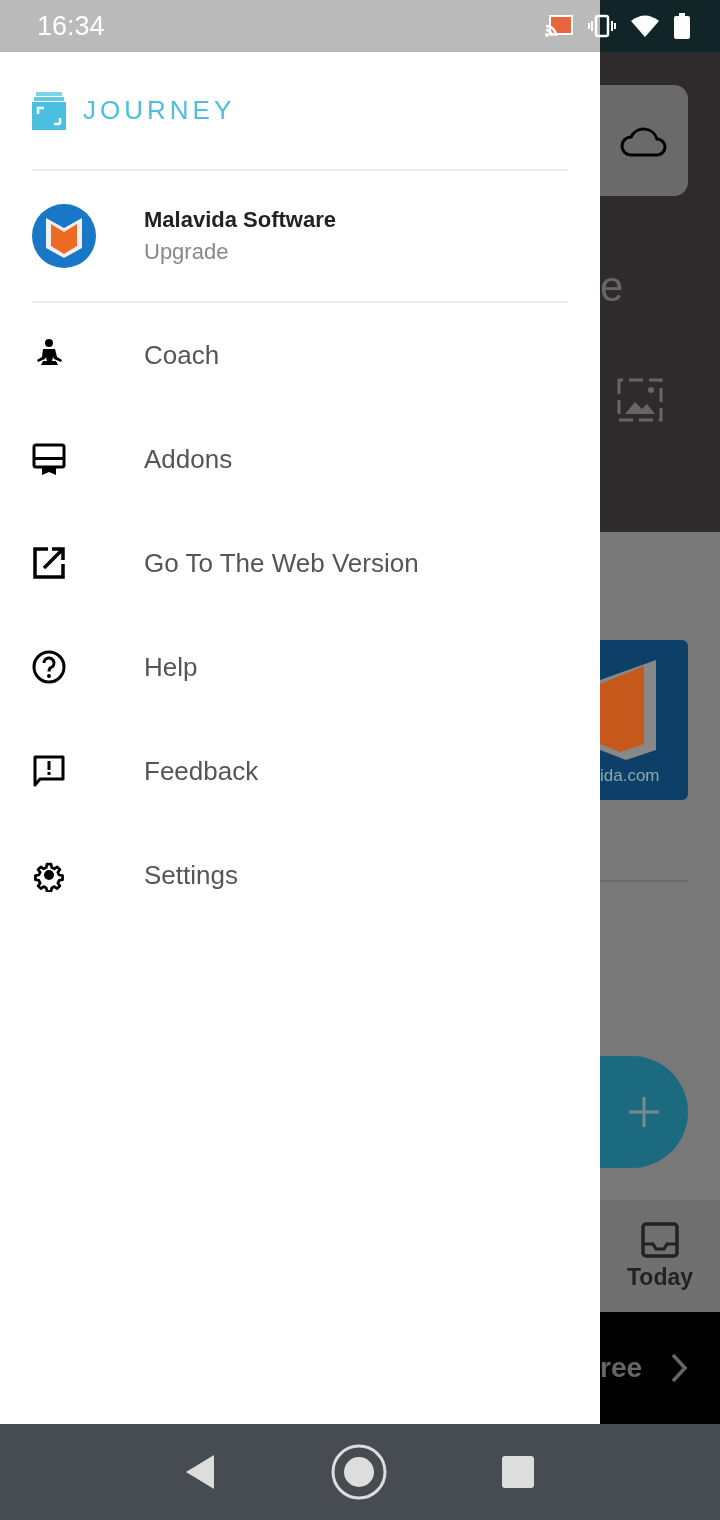 This screenshot has width=720, height=1520. Describe the element at coordinates (201, 1472) in the screenshot. I see `back-icon` at that location.